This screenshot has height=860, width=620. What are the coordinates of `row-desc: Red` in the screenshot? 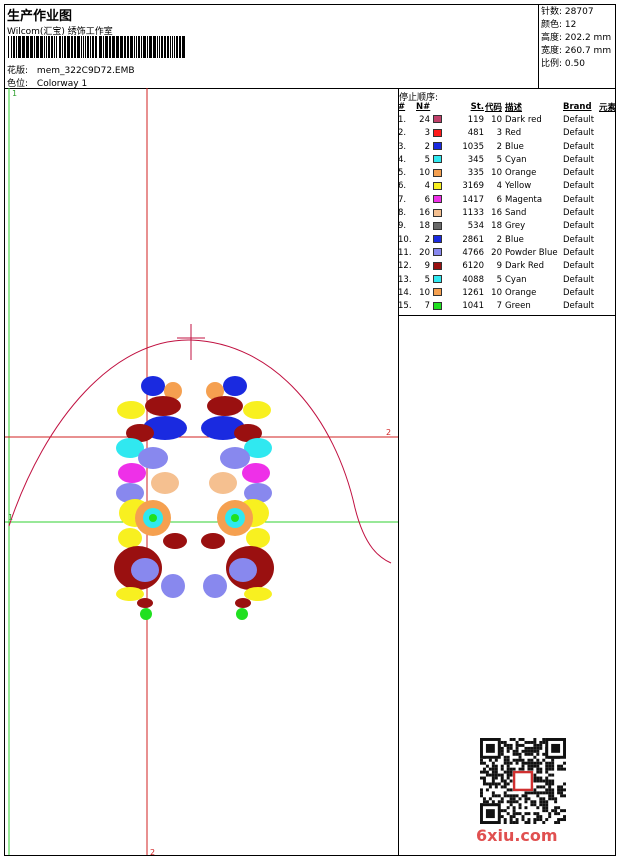 It's located at (513, 133).